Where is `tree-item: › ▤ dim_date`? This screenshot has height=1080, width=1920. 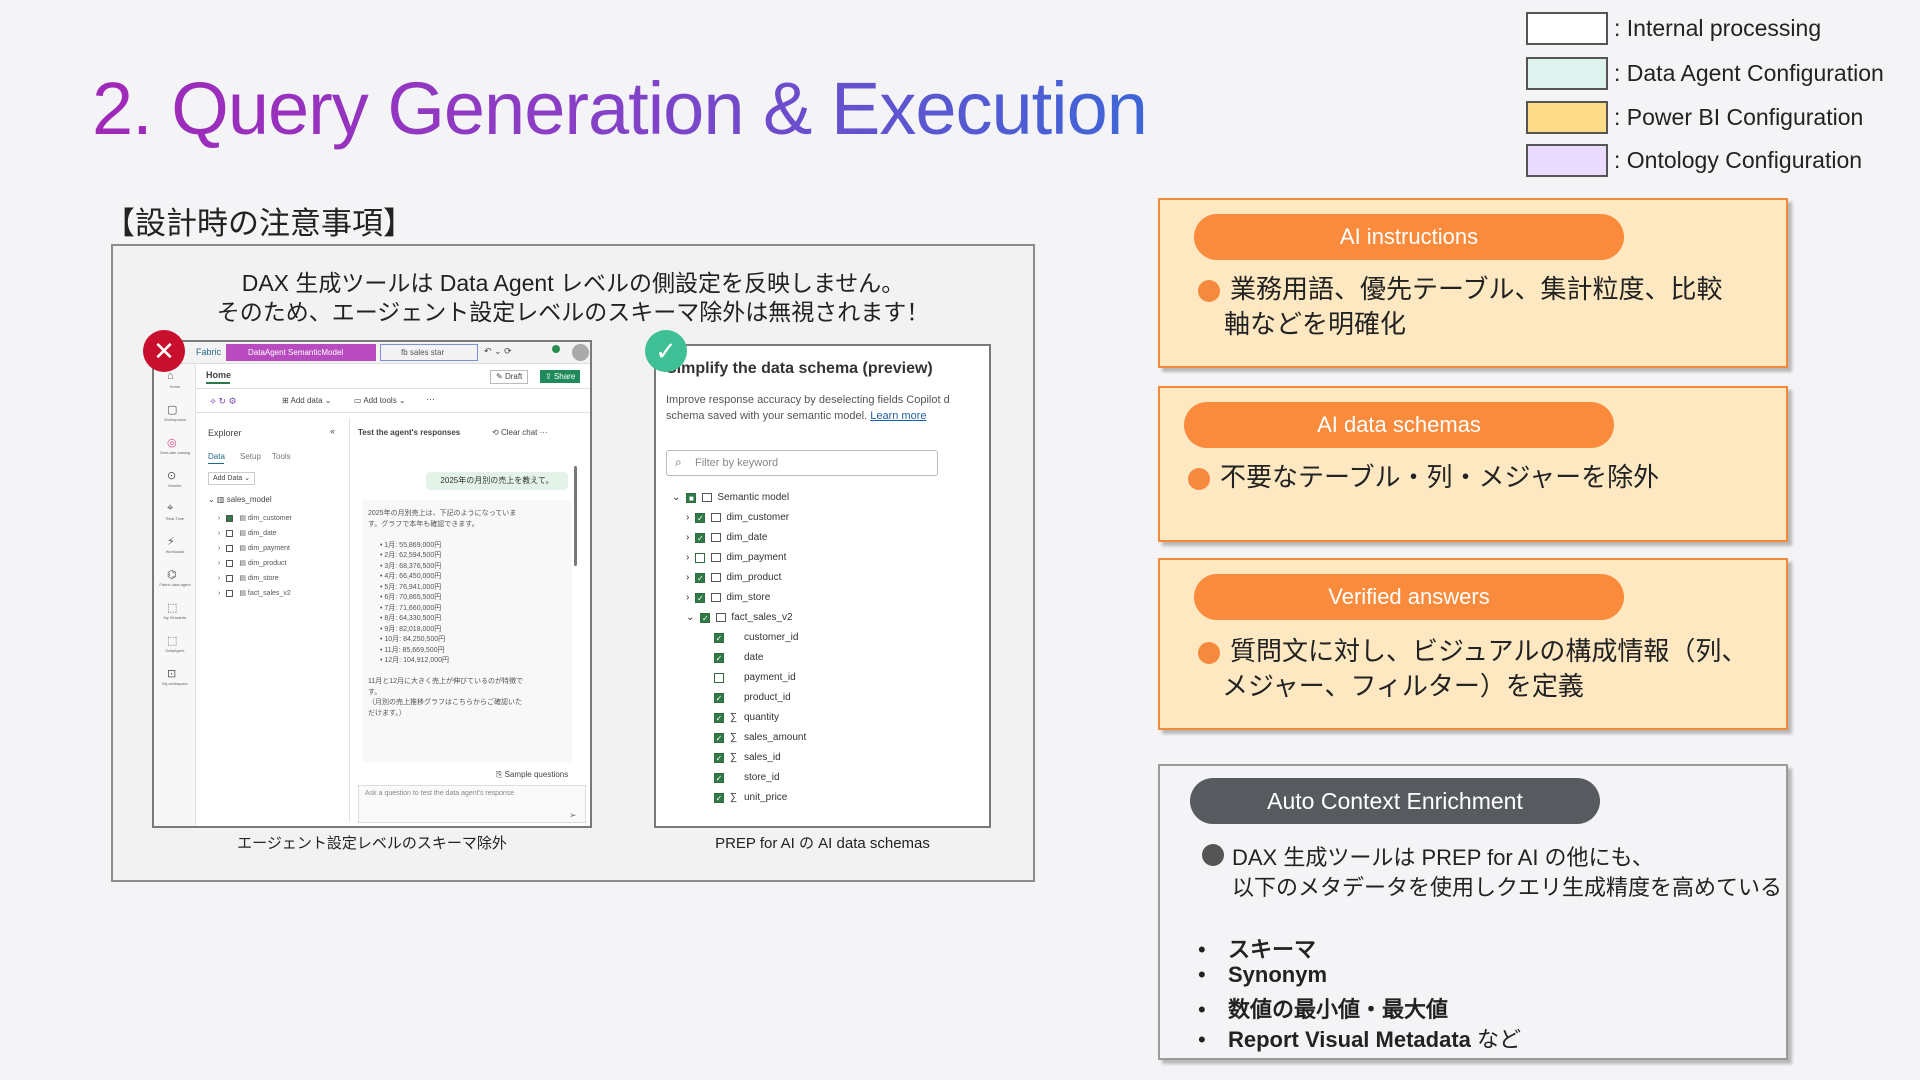
tree-item: › ▤ dim_date is located at coordinates (247, 533).